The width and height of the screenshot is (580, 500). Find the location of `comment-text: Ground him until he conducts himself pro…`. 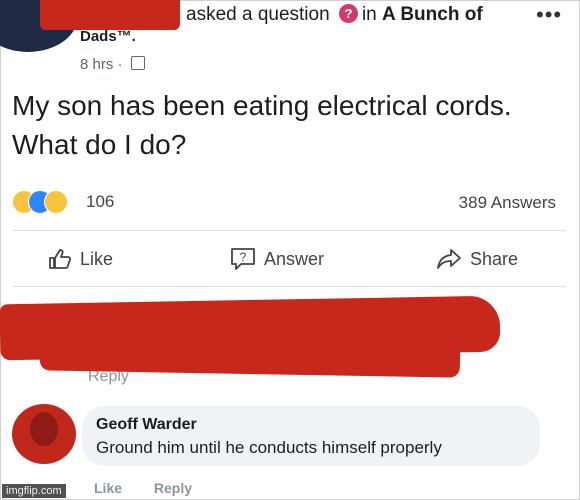

comment-text: Ground him until he conducts himself pro… is located at coordinates (269, 447).